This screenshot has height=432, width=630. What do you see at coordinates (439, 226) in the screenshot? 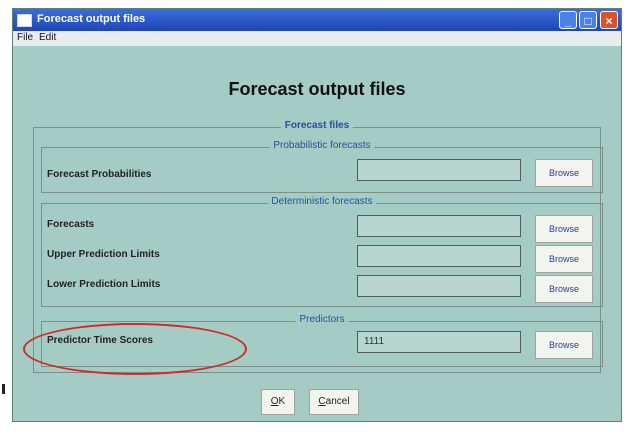
I see `forecasts-field` at bounding box center [439, 226].